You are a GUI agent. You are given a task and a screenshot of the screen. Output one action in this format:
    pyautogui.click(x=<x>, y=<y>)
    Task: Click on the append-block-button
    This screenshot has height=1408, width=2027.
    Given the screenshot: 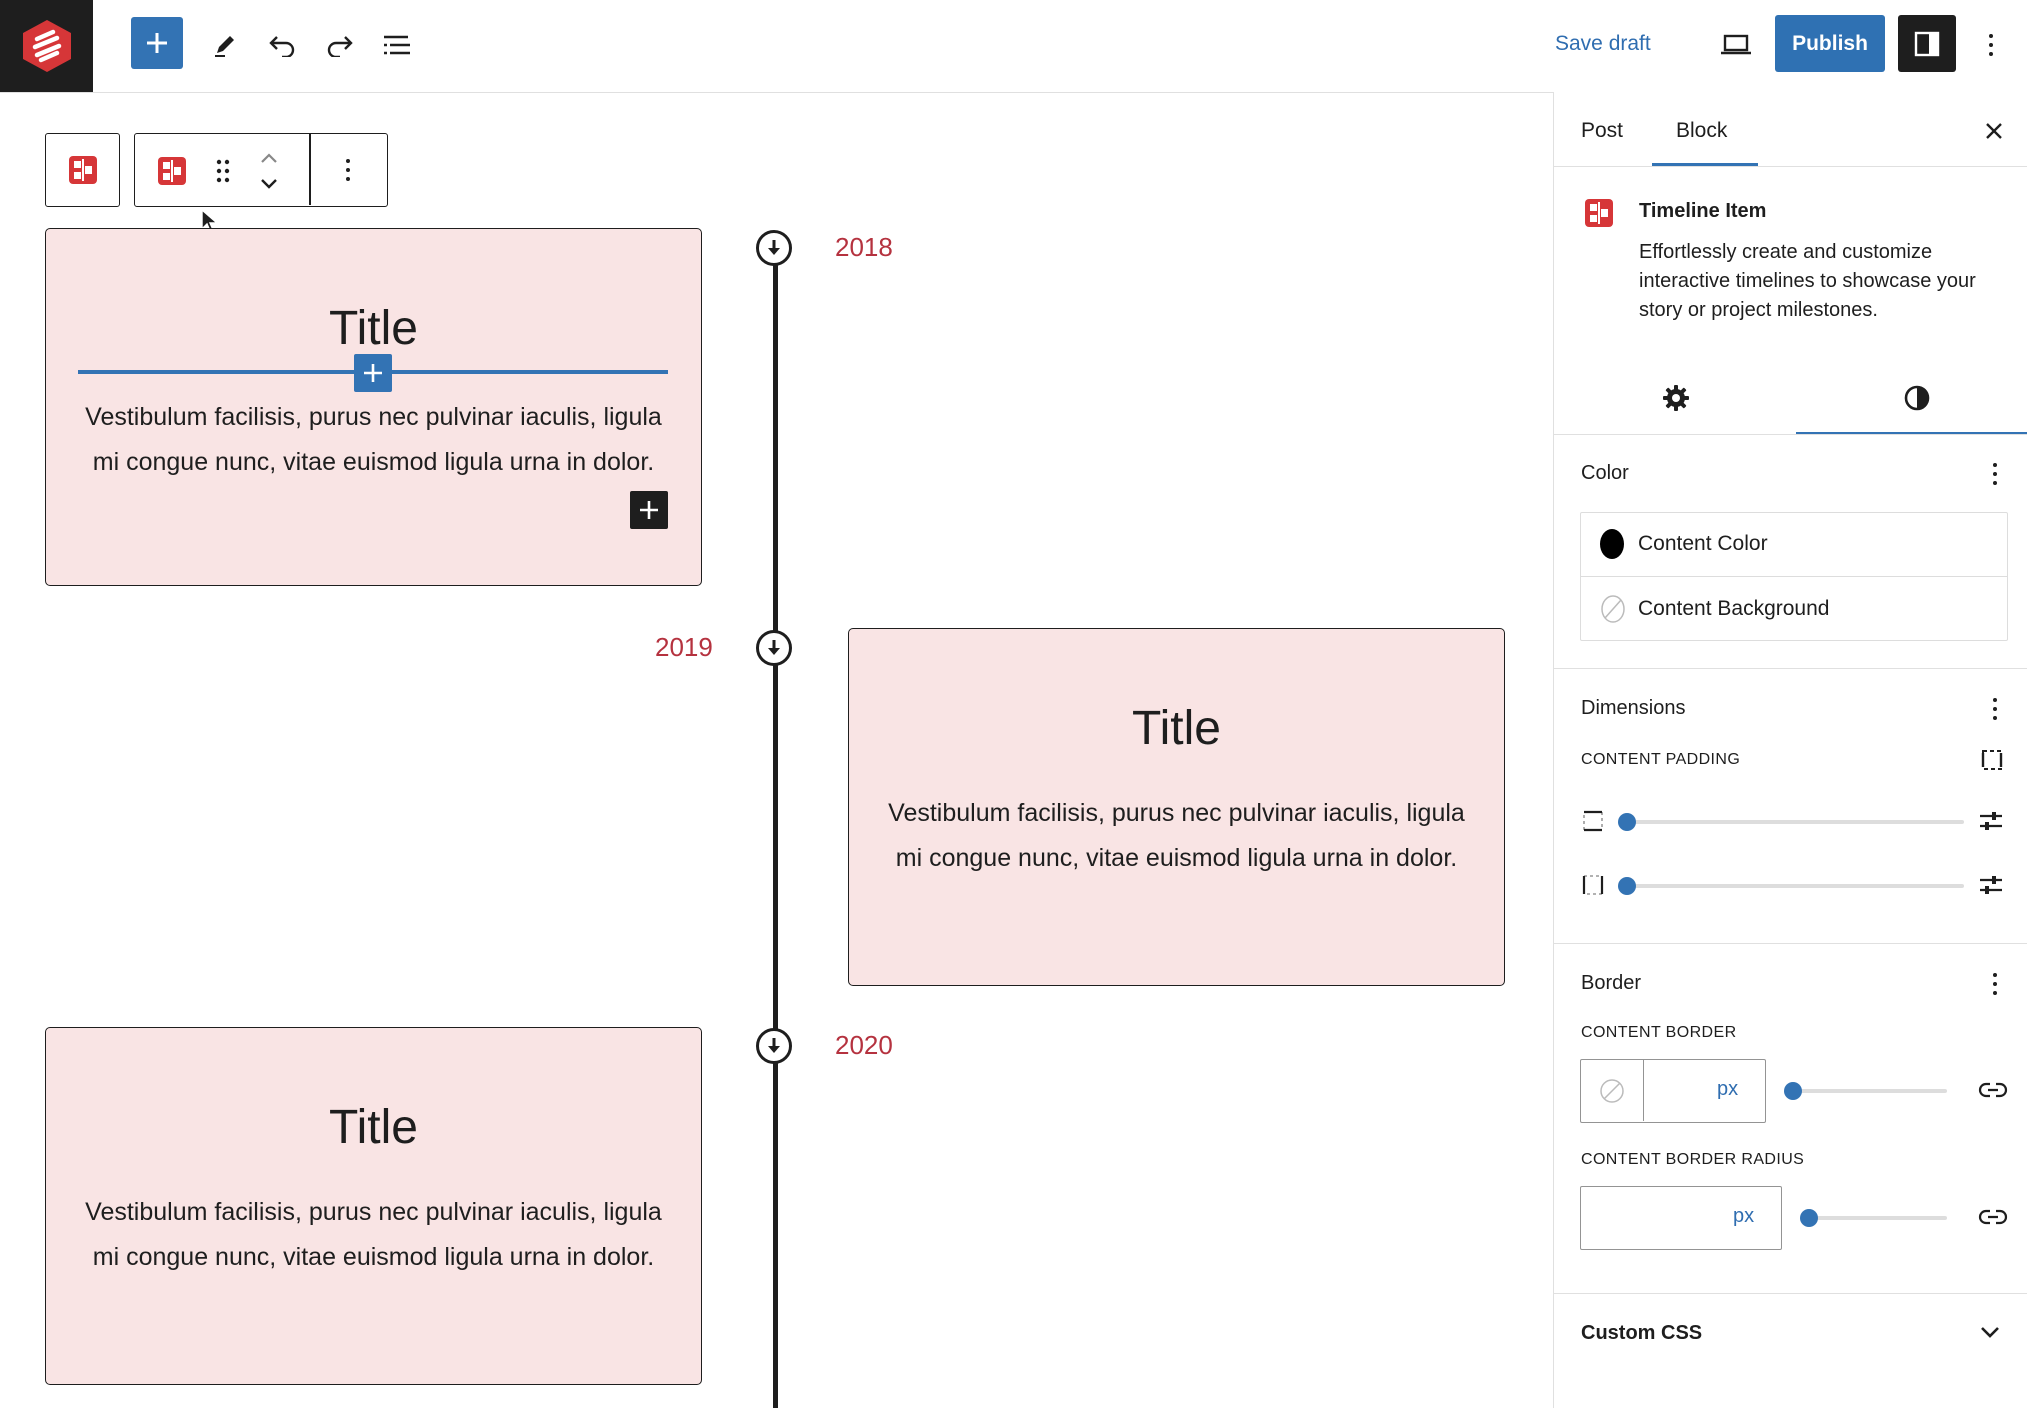 What is the action you would take?
    pyautogui.click(x=649, y=510)
    